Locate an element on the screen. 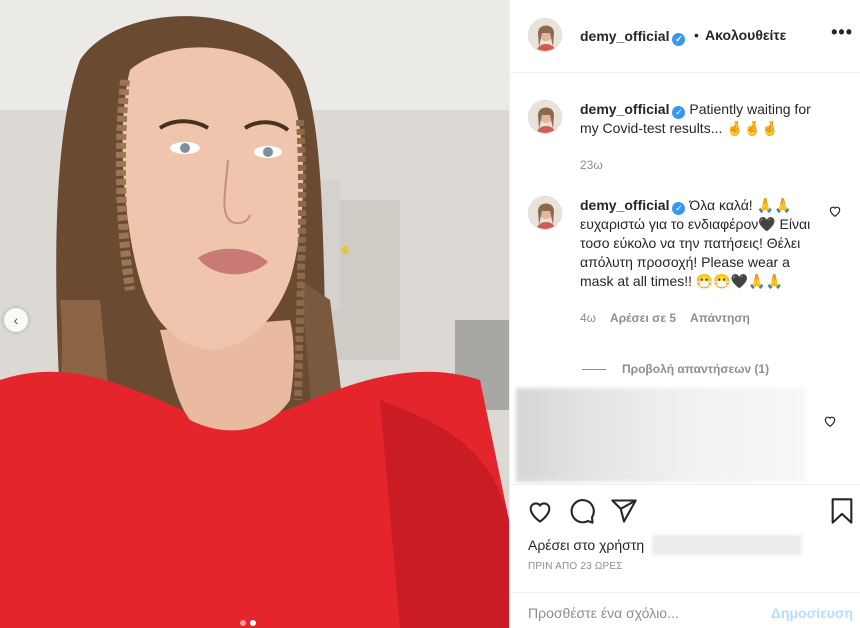 This screenshot has height=628, width=860. comment-bubble-icon is located at coordinates (582, 511).